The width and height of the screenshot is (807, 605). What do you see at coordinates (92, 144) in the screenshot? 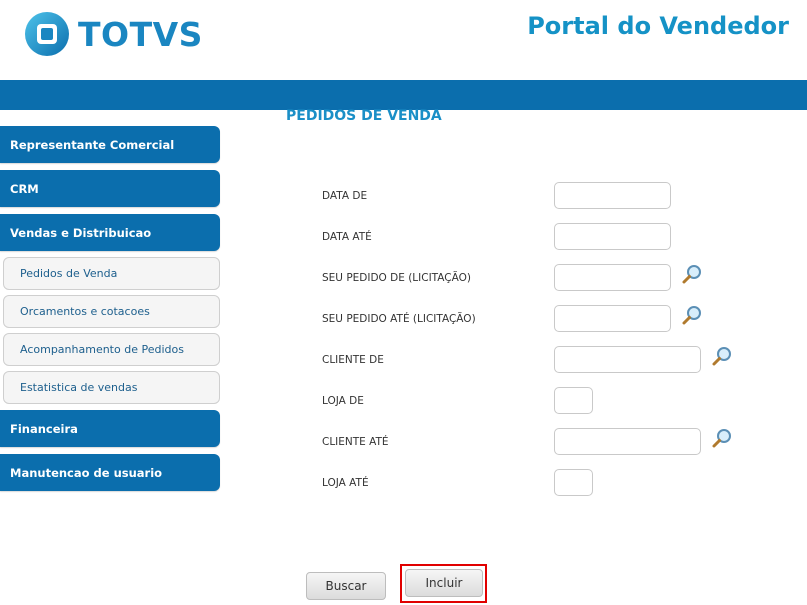
I see `sidebar-item-label: Representante Comercial` at bounding box center [92, 144].